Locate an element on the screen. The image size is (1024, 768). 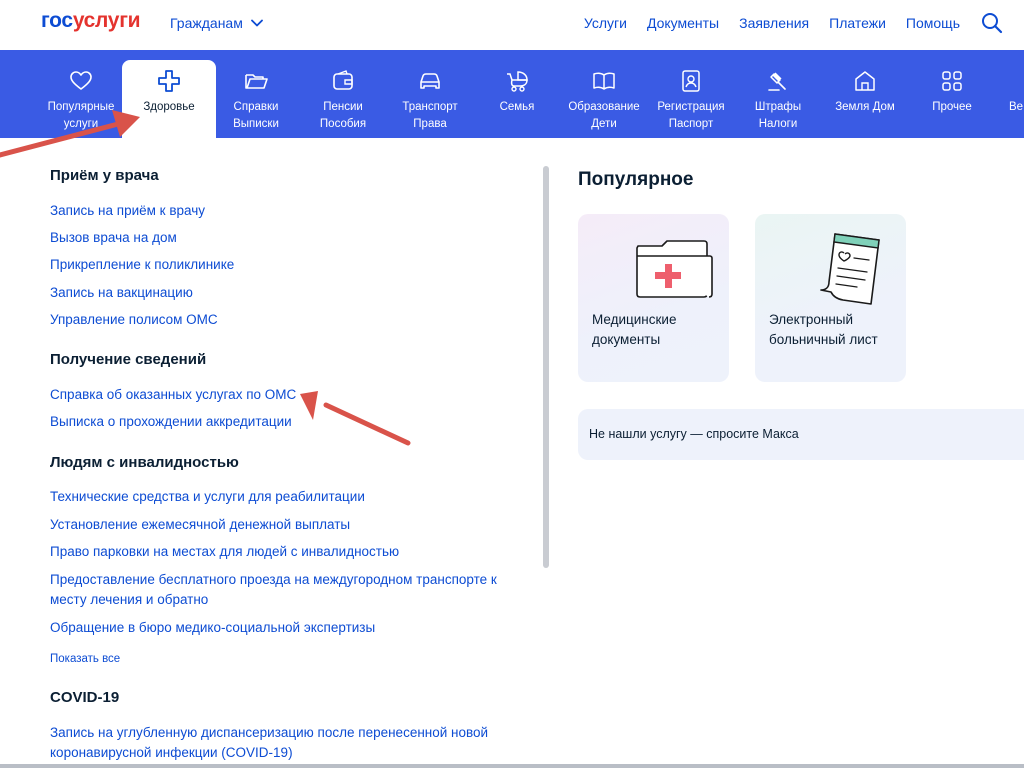
gavel-icon is located at coordinates (777, 81).